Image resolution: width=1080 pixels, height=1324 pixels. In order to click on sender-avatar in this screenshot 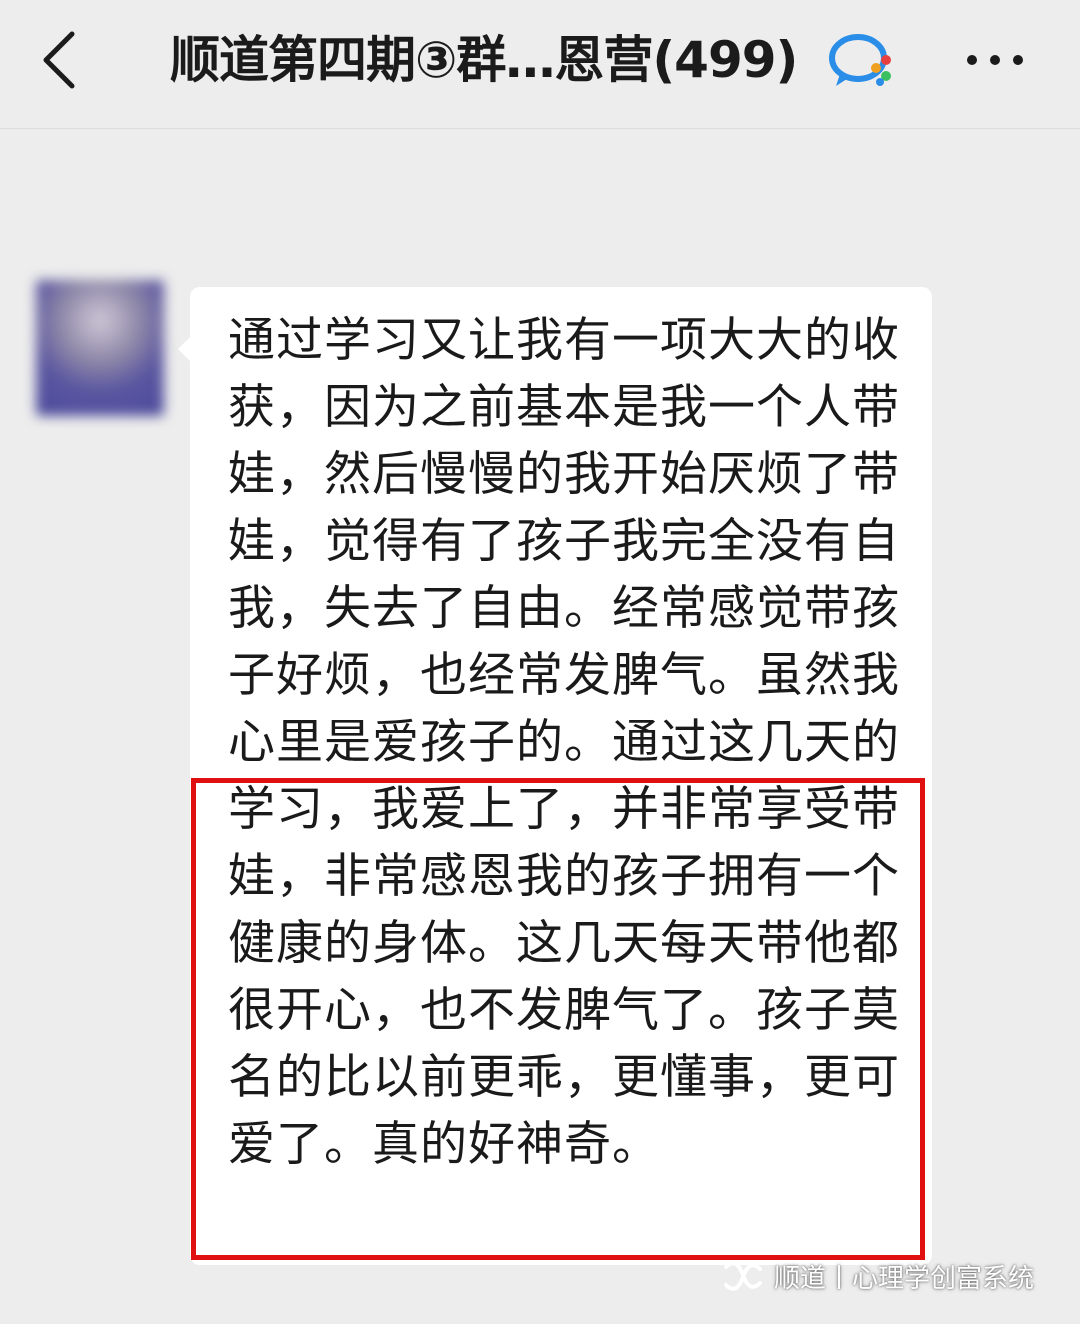, I will do `click(100, 348)`.